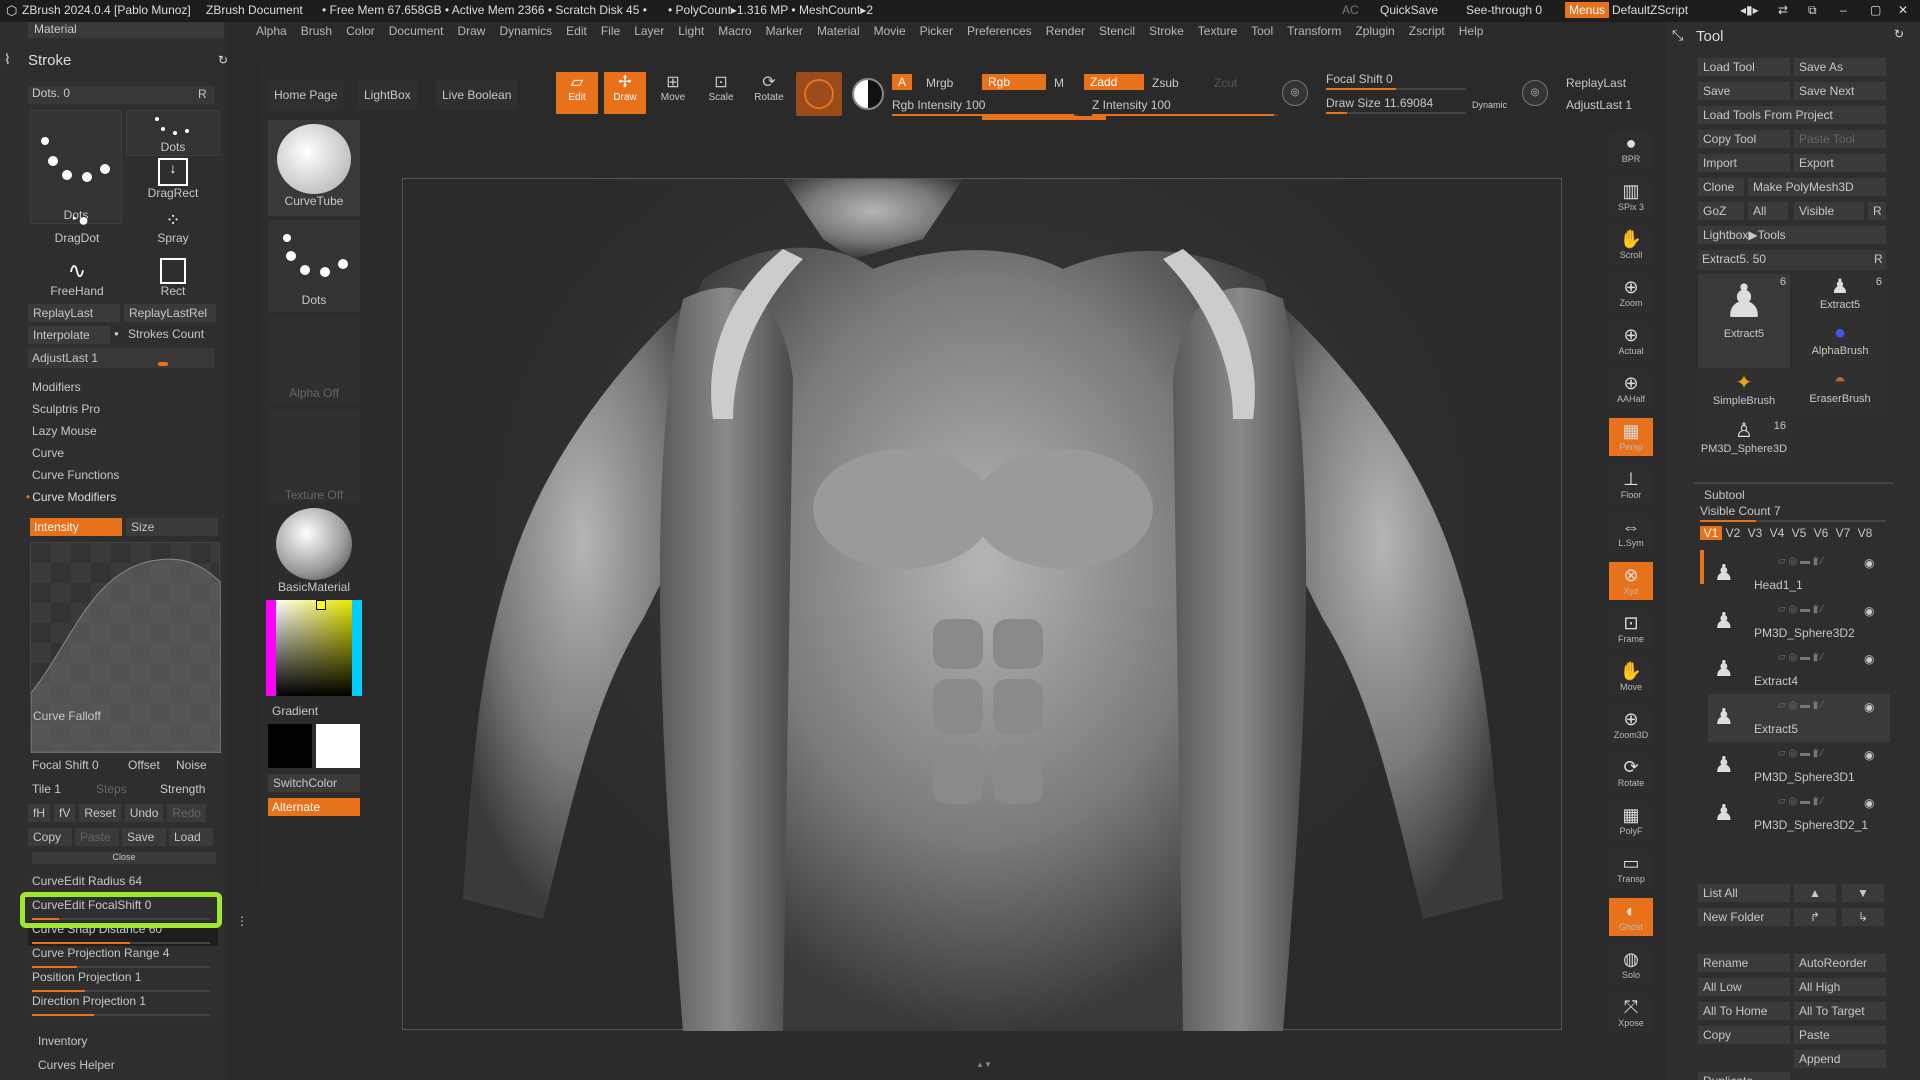  I want to click on rotate-mode-button: ⟳ Rotate, so click(769, 93).